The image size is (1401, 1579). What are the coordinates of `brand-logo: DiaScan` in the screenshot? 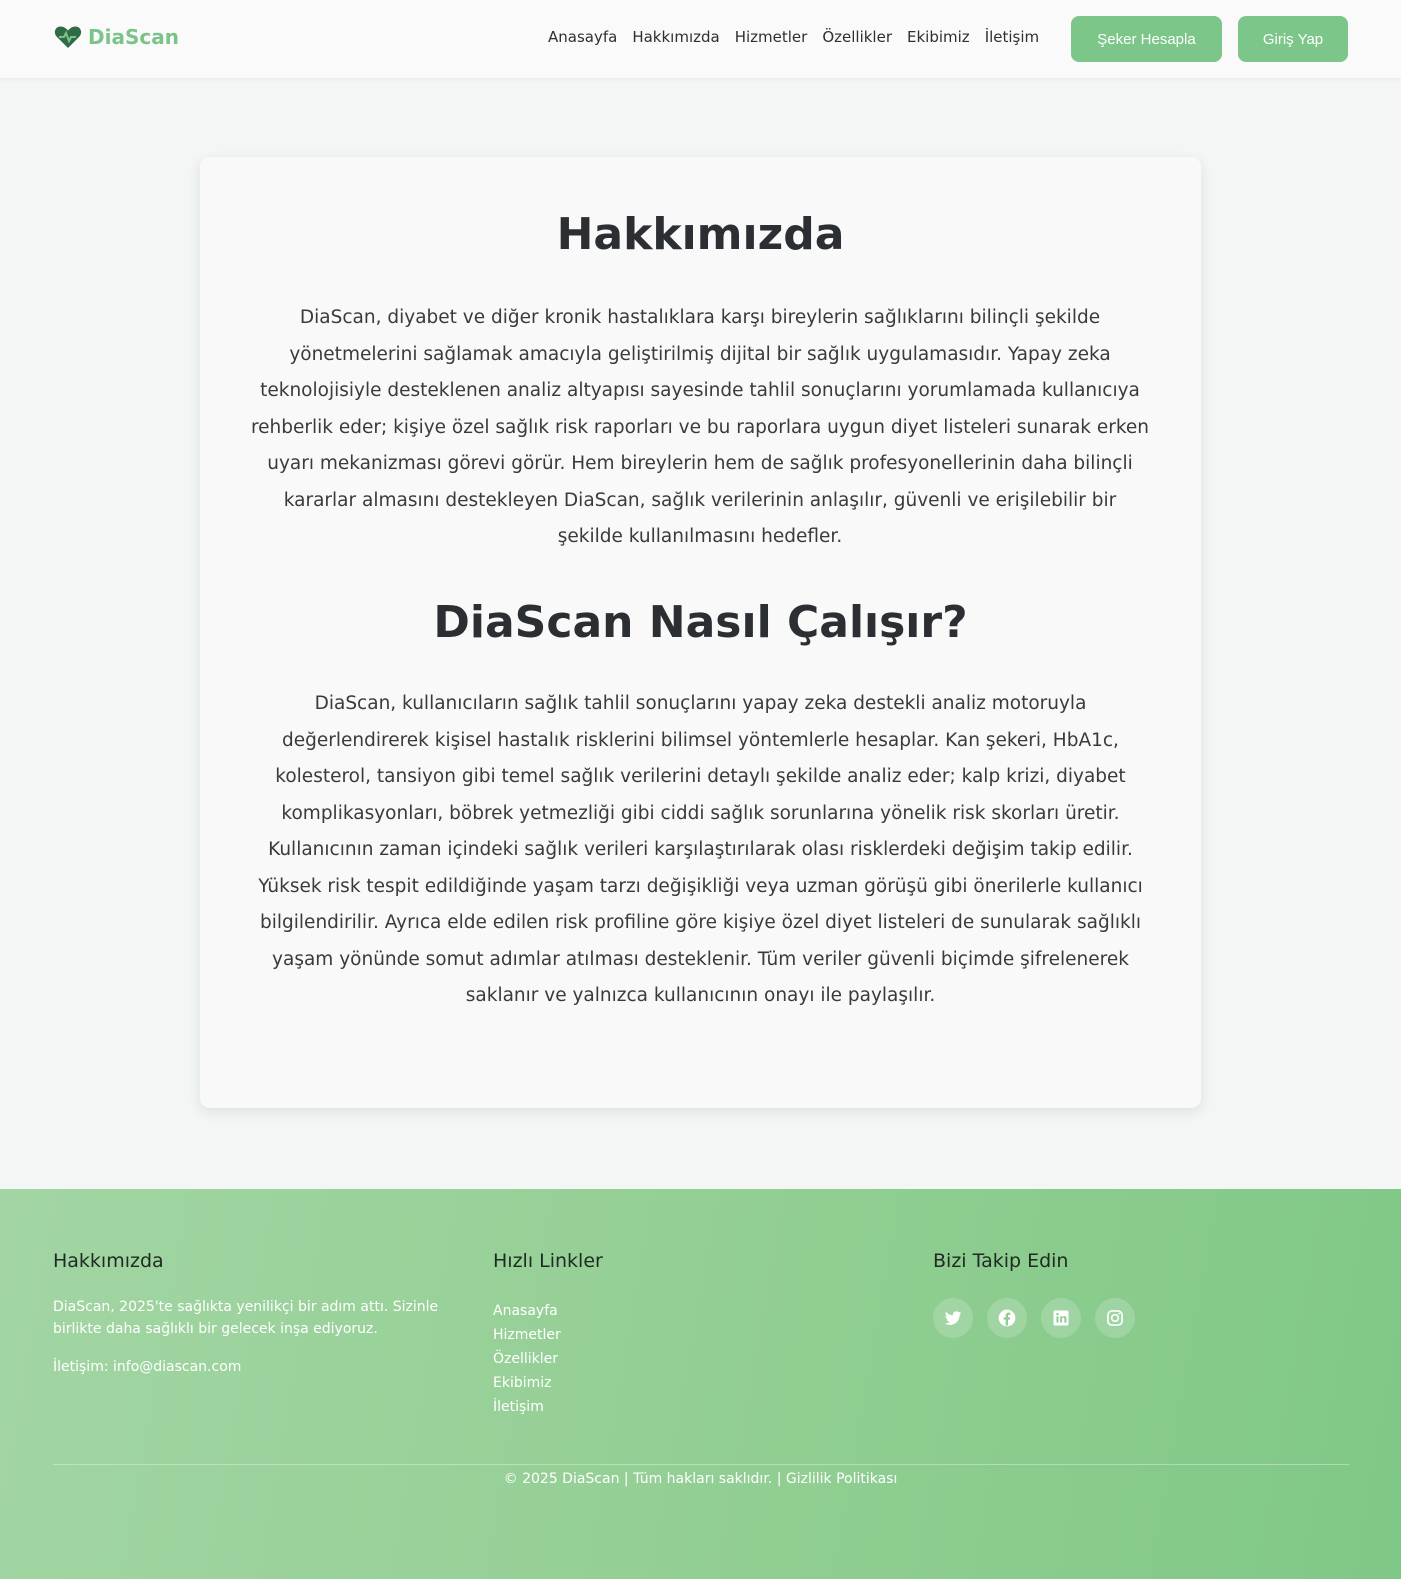 It's located at (116, 37).